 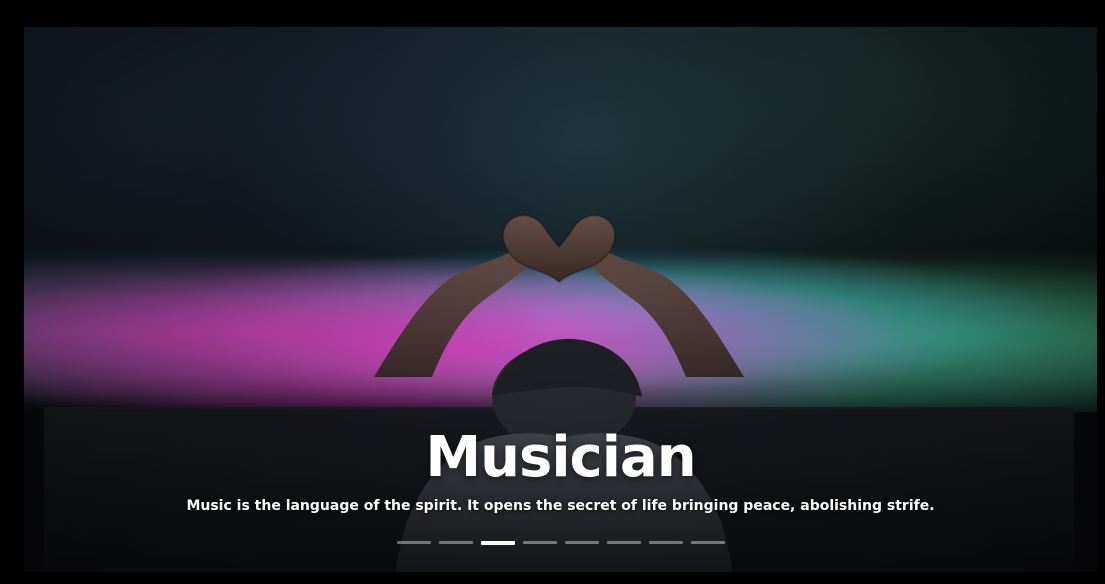 What do you see at coordinates (560, 457) in the screenshot?
I see `slide-title: Musician` at bounding box center [560, 457].